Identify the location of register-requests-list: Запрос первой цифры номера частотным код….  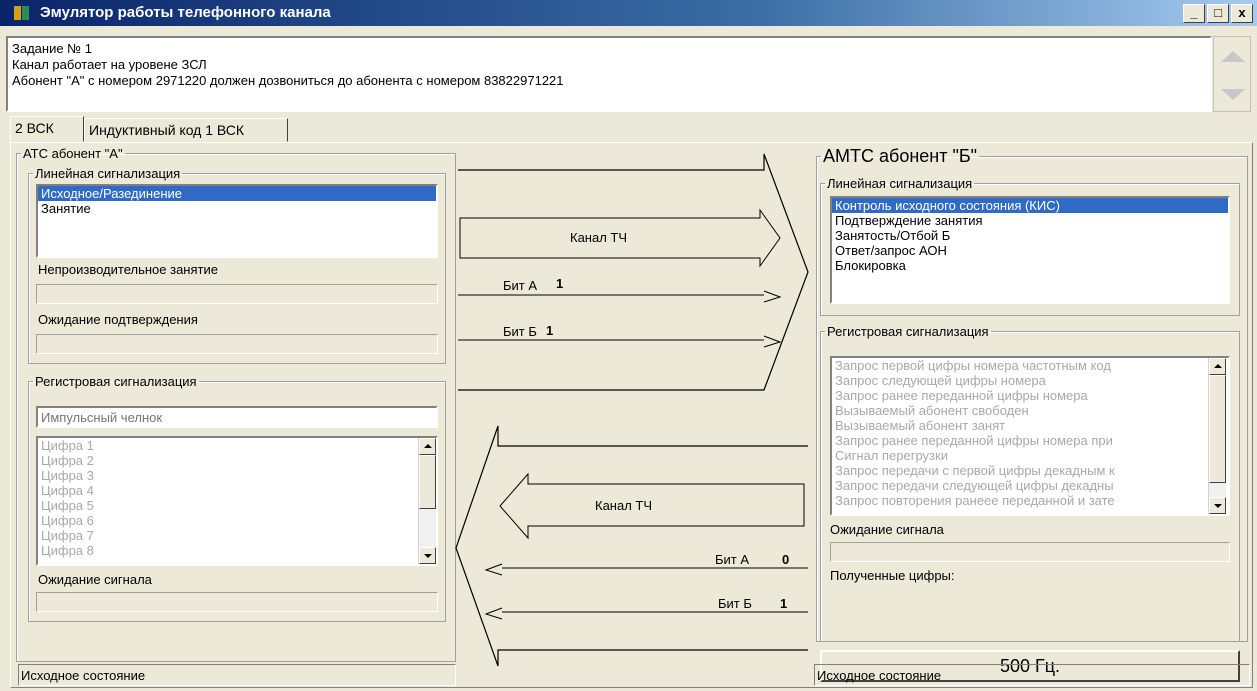
(1030, 436).